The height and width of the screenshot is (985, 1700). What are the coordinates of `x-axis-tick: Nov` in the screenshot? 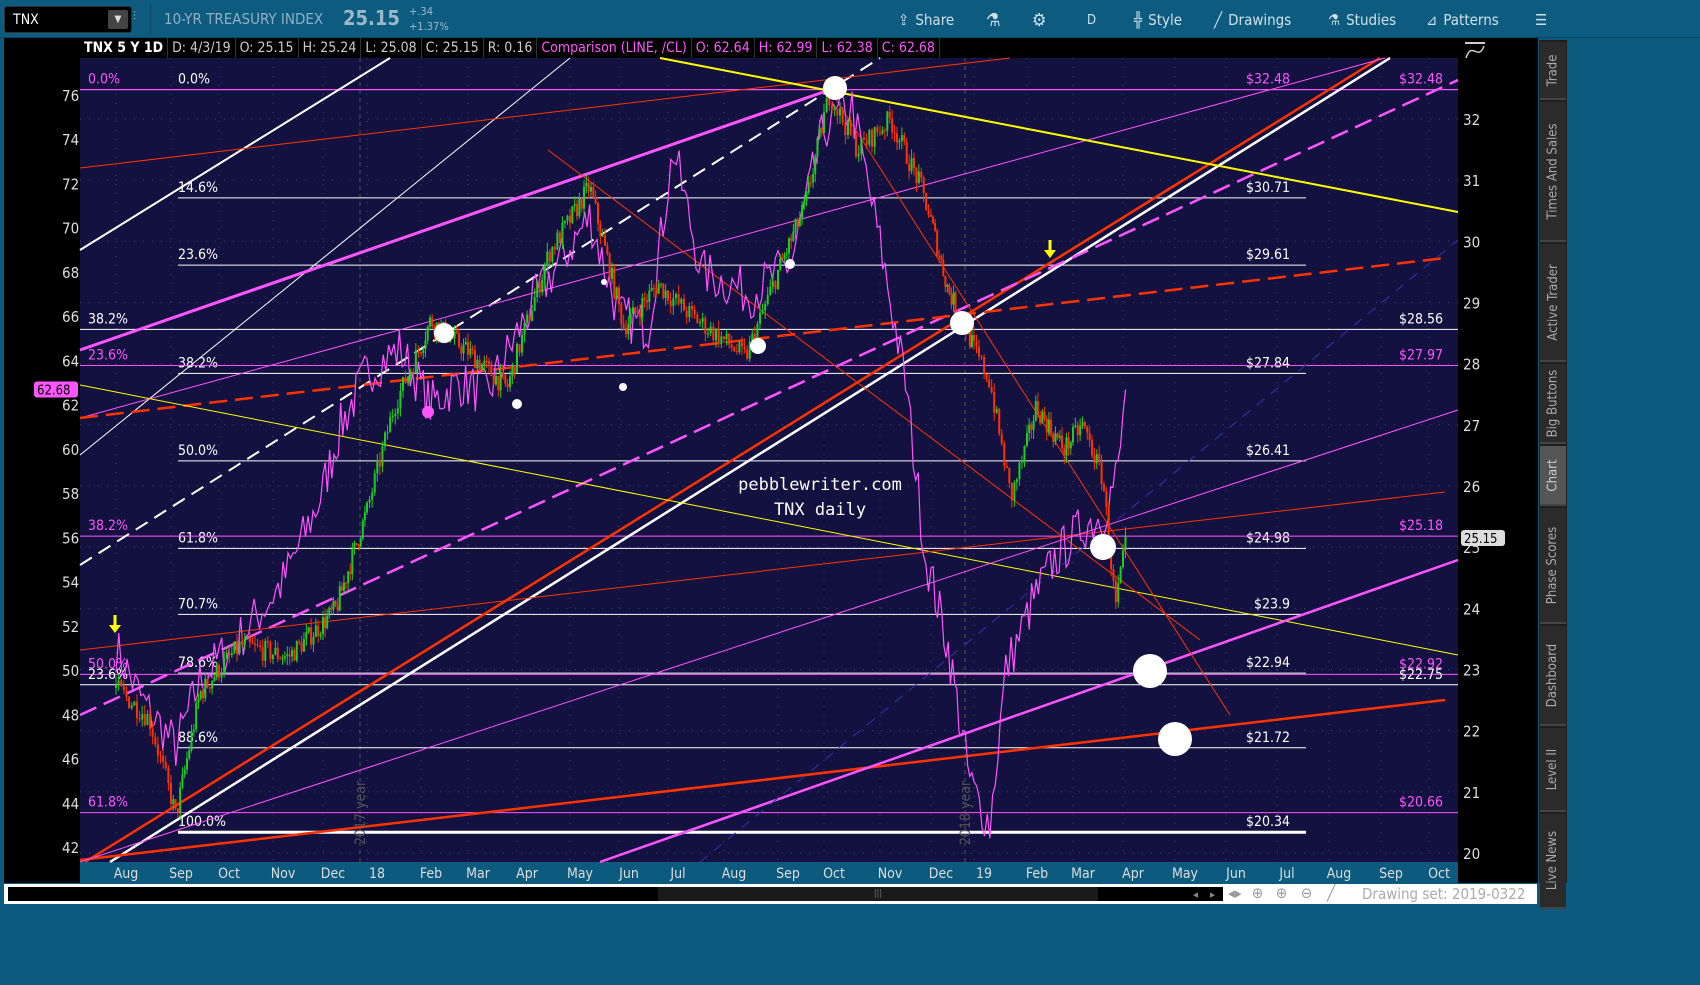 It's located at (283, 874).